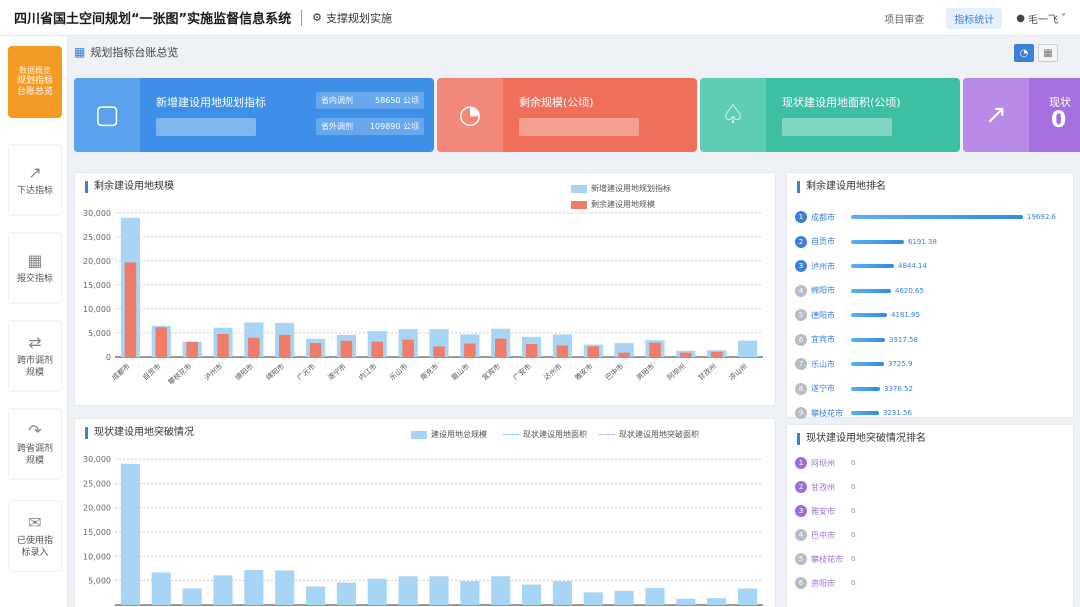  Describe the element at coordinates (912, 266) in the screenshot. I see `rank-value: 4844.14` at that location.